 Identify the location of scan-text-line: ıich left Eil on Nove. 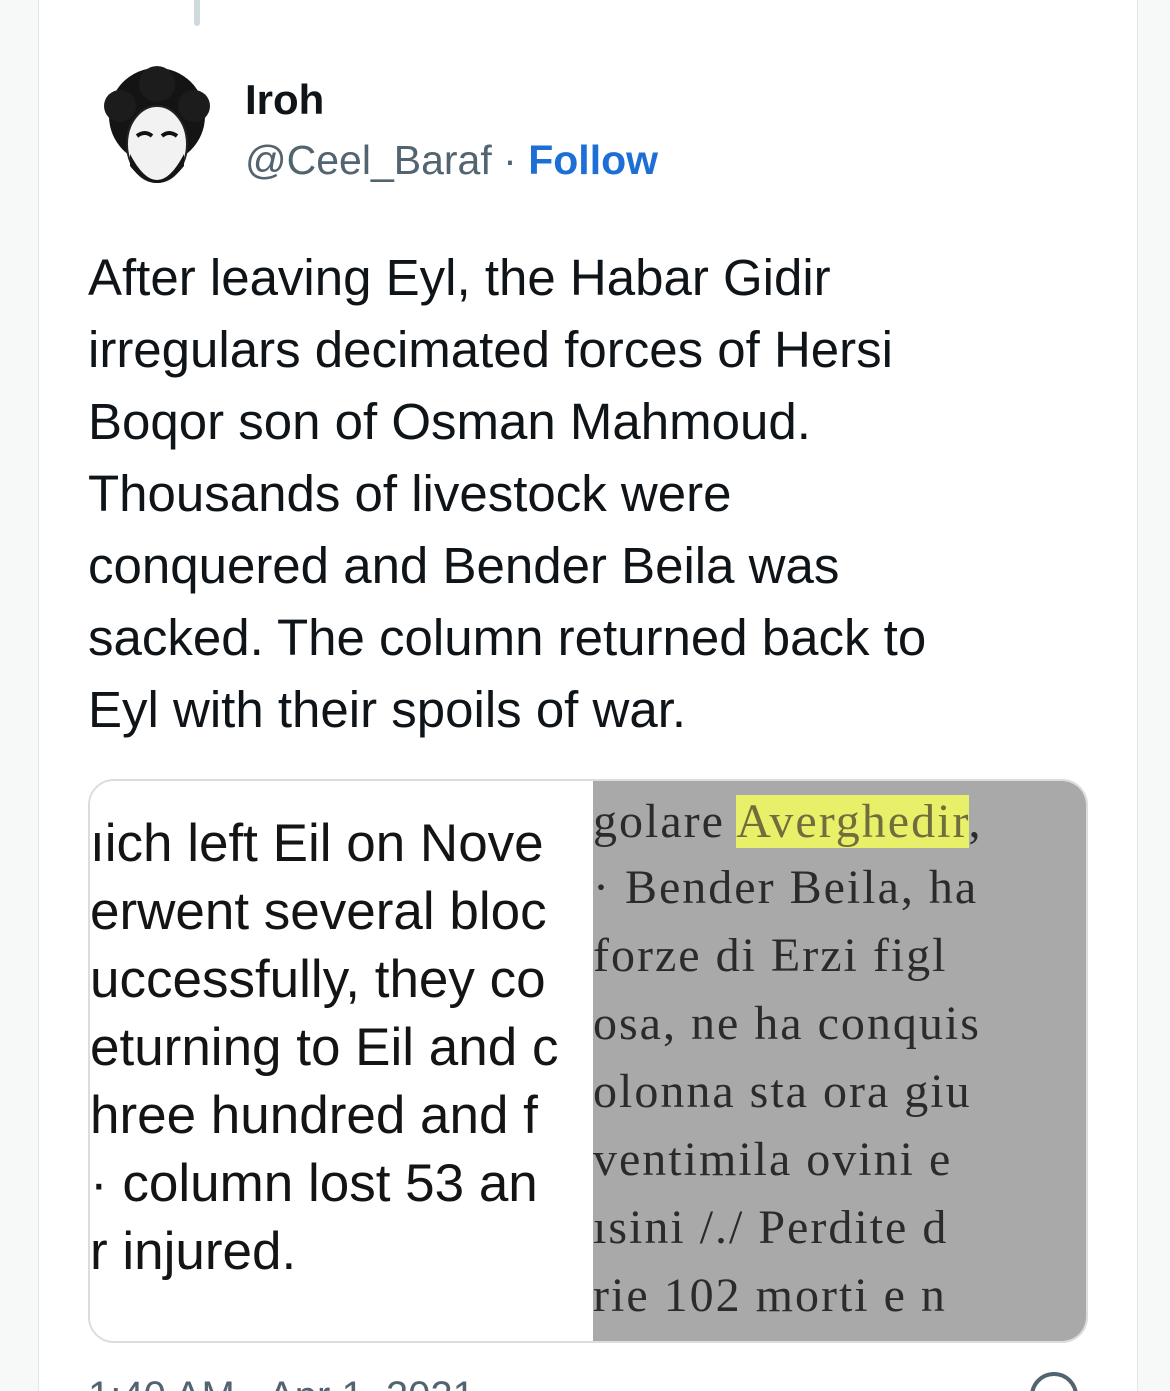
(317, 843).